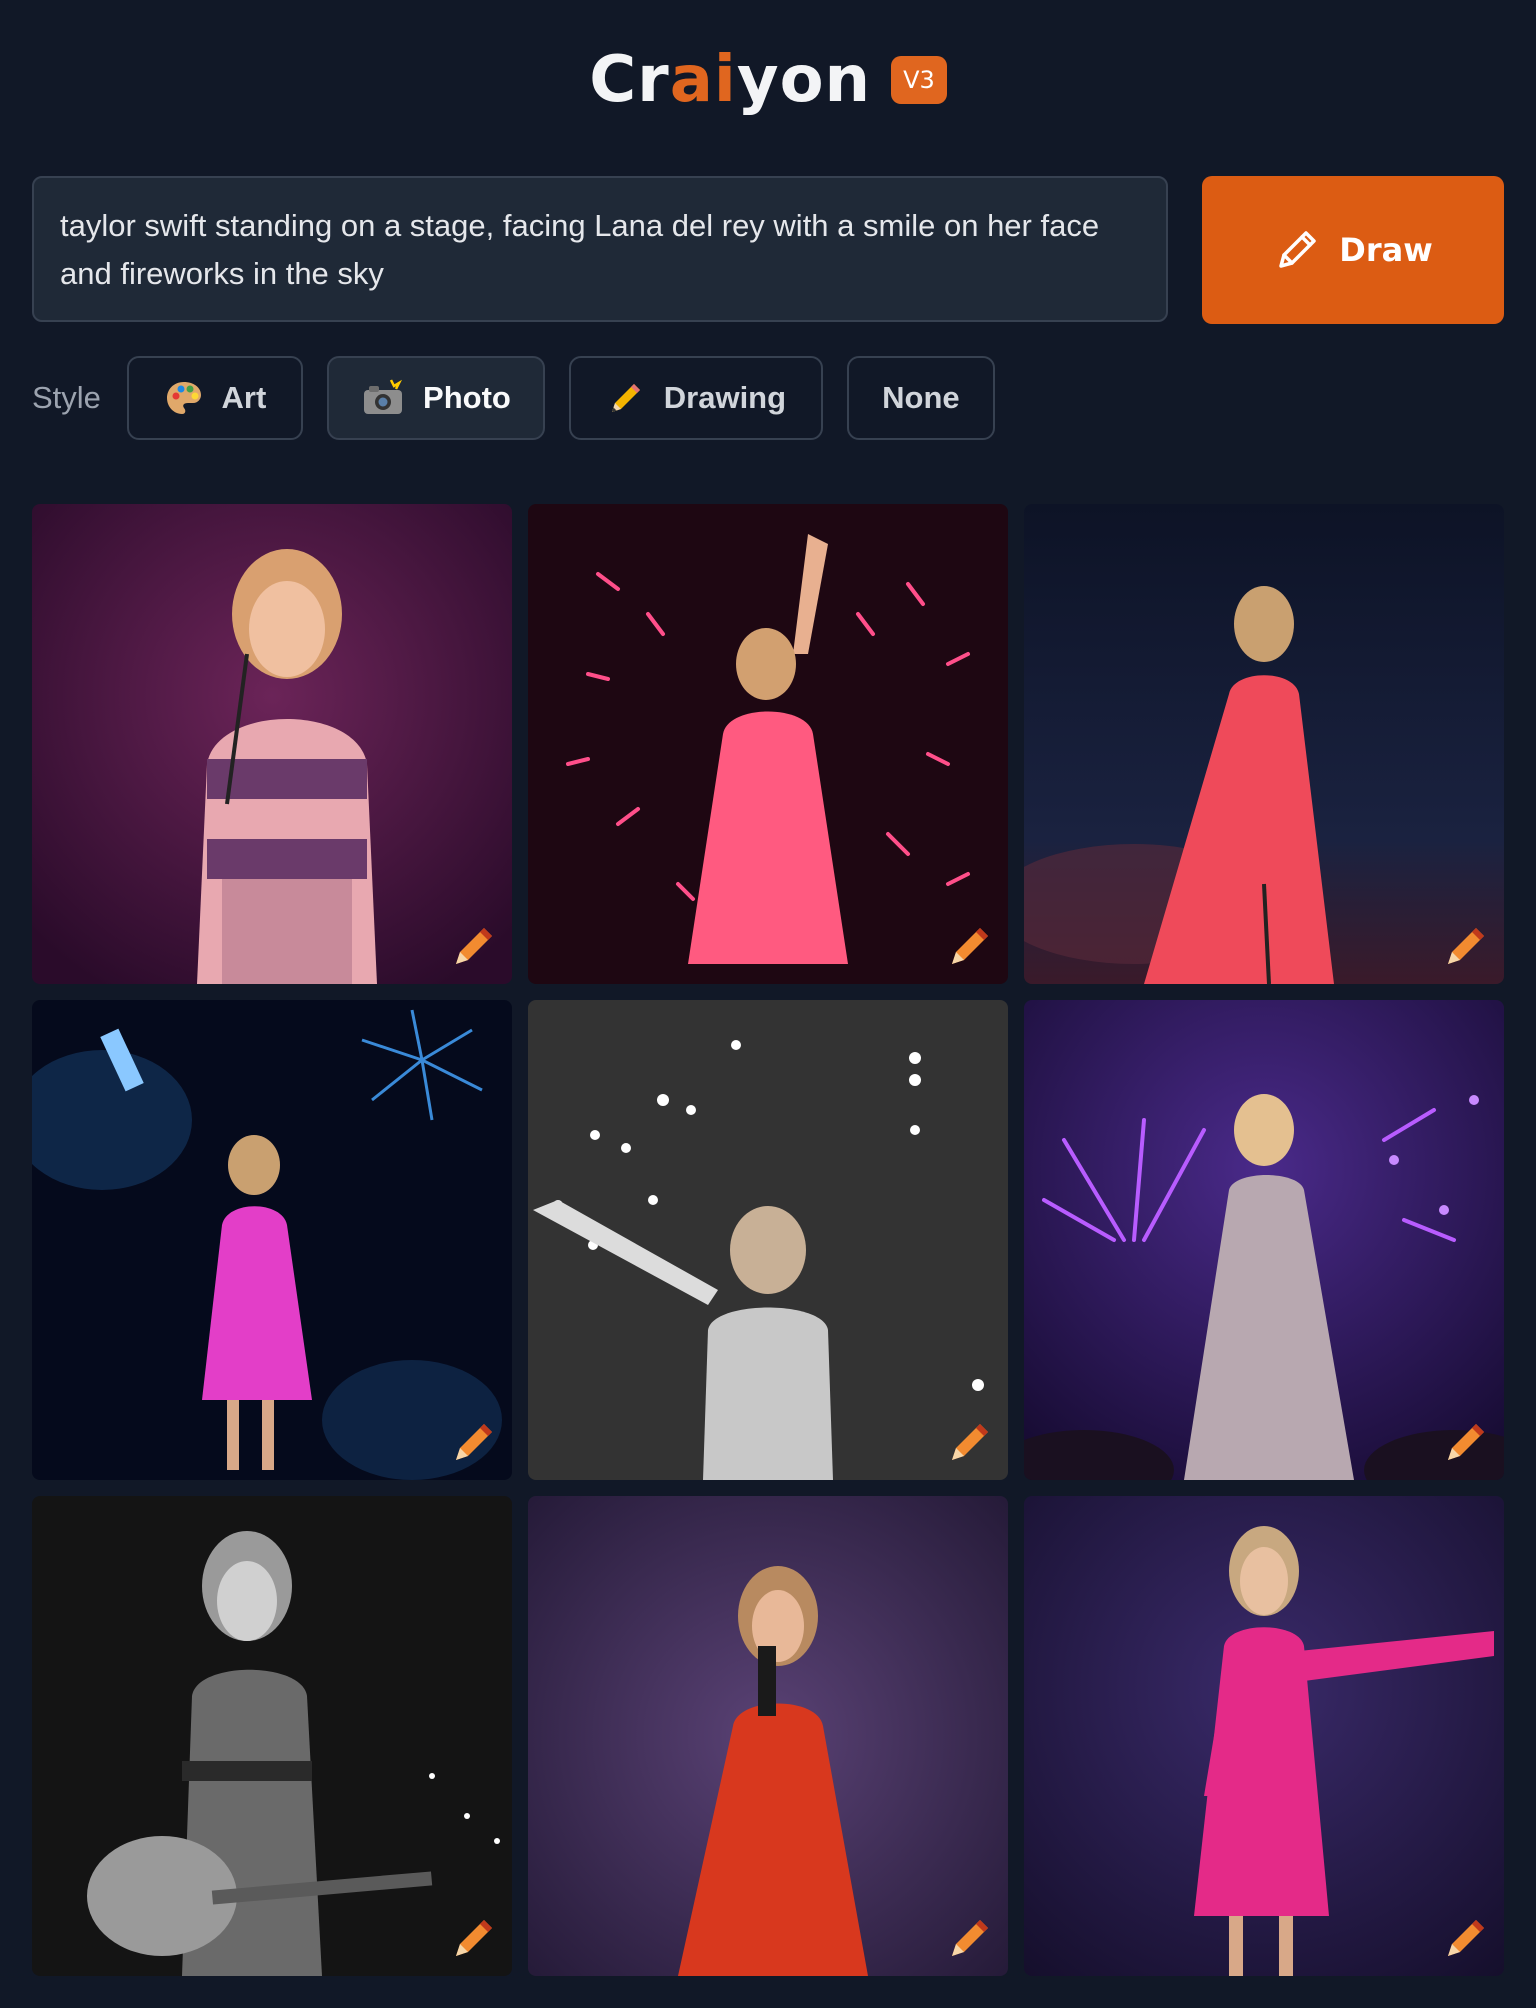 The image size is (1536, 2008). What do you see at coordinates (467, 397) in the screenshot?
I see `style-option-label: Photo` at bounding box center [467, 397].